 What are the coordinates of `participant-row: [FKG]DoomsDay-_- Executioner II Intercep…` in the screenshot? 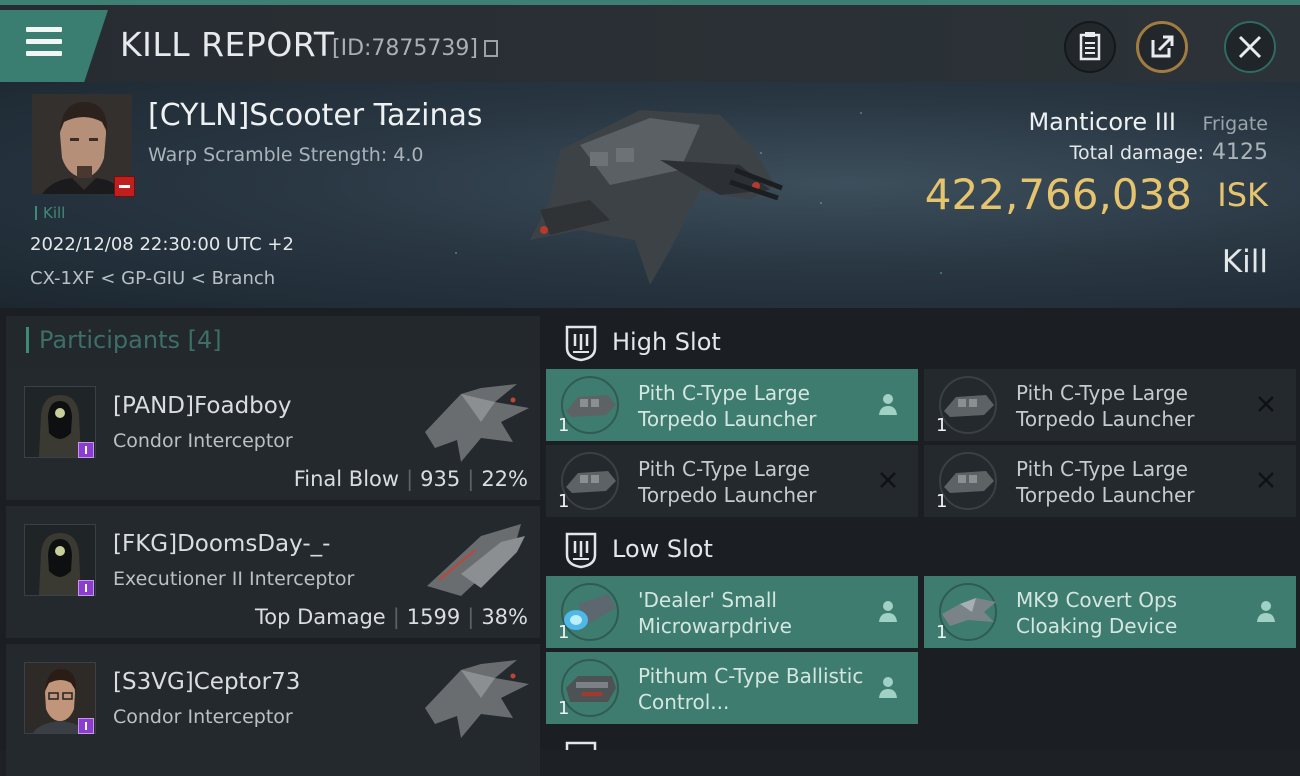 It's located at (273, 572).